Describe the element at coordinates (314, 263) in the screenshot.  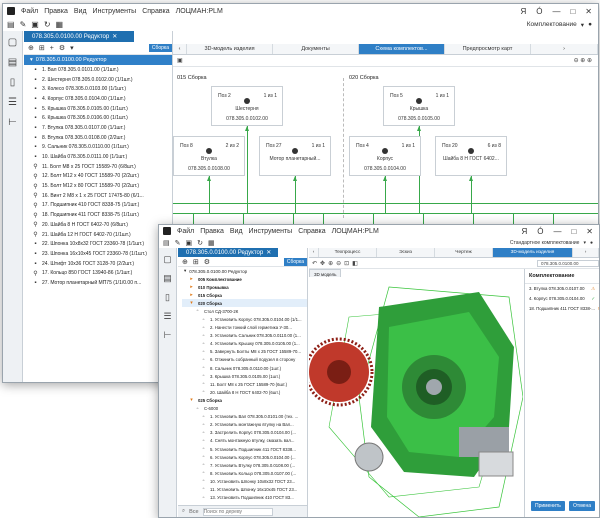
I see `rotate-icon: ↶` at that location.